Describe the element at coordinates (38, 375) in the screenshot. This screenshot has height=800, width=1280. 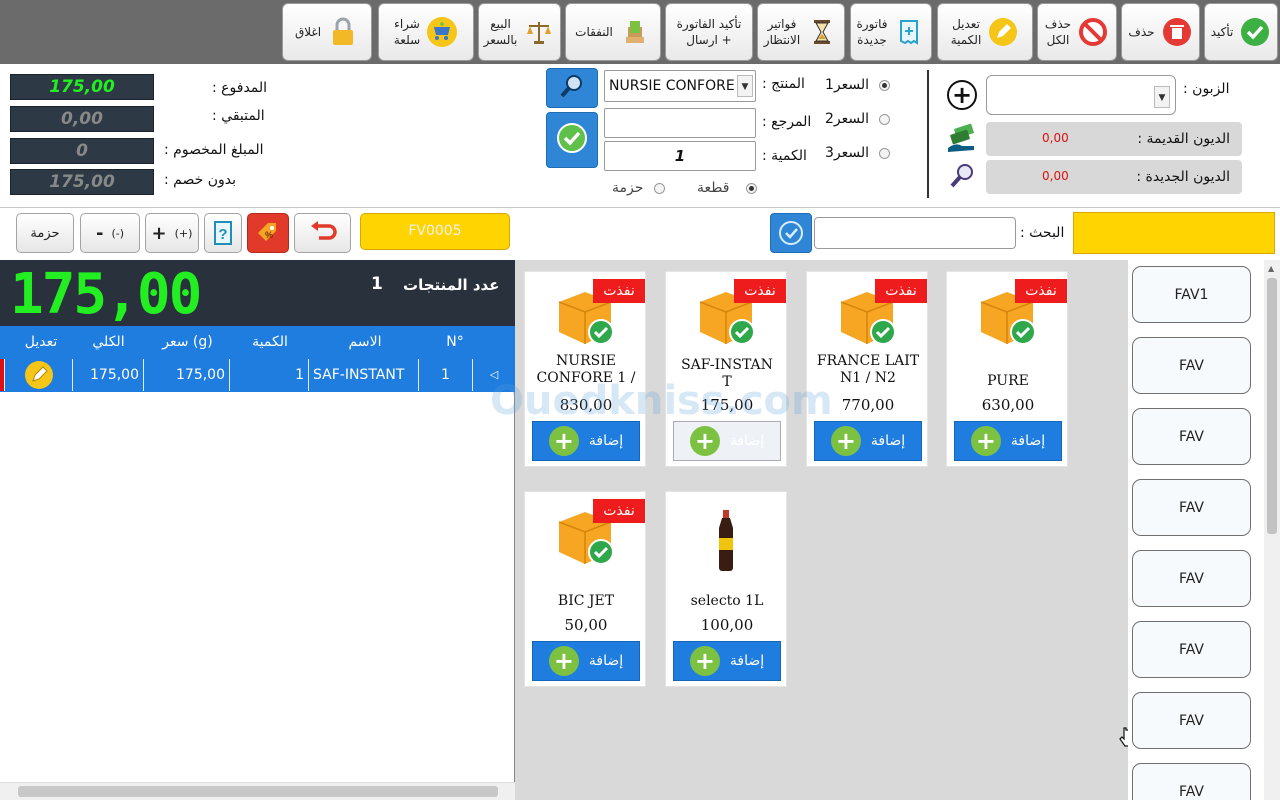
I see `row-edit-button` at that location.